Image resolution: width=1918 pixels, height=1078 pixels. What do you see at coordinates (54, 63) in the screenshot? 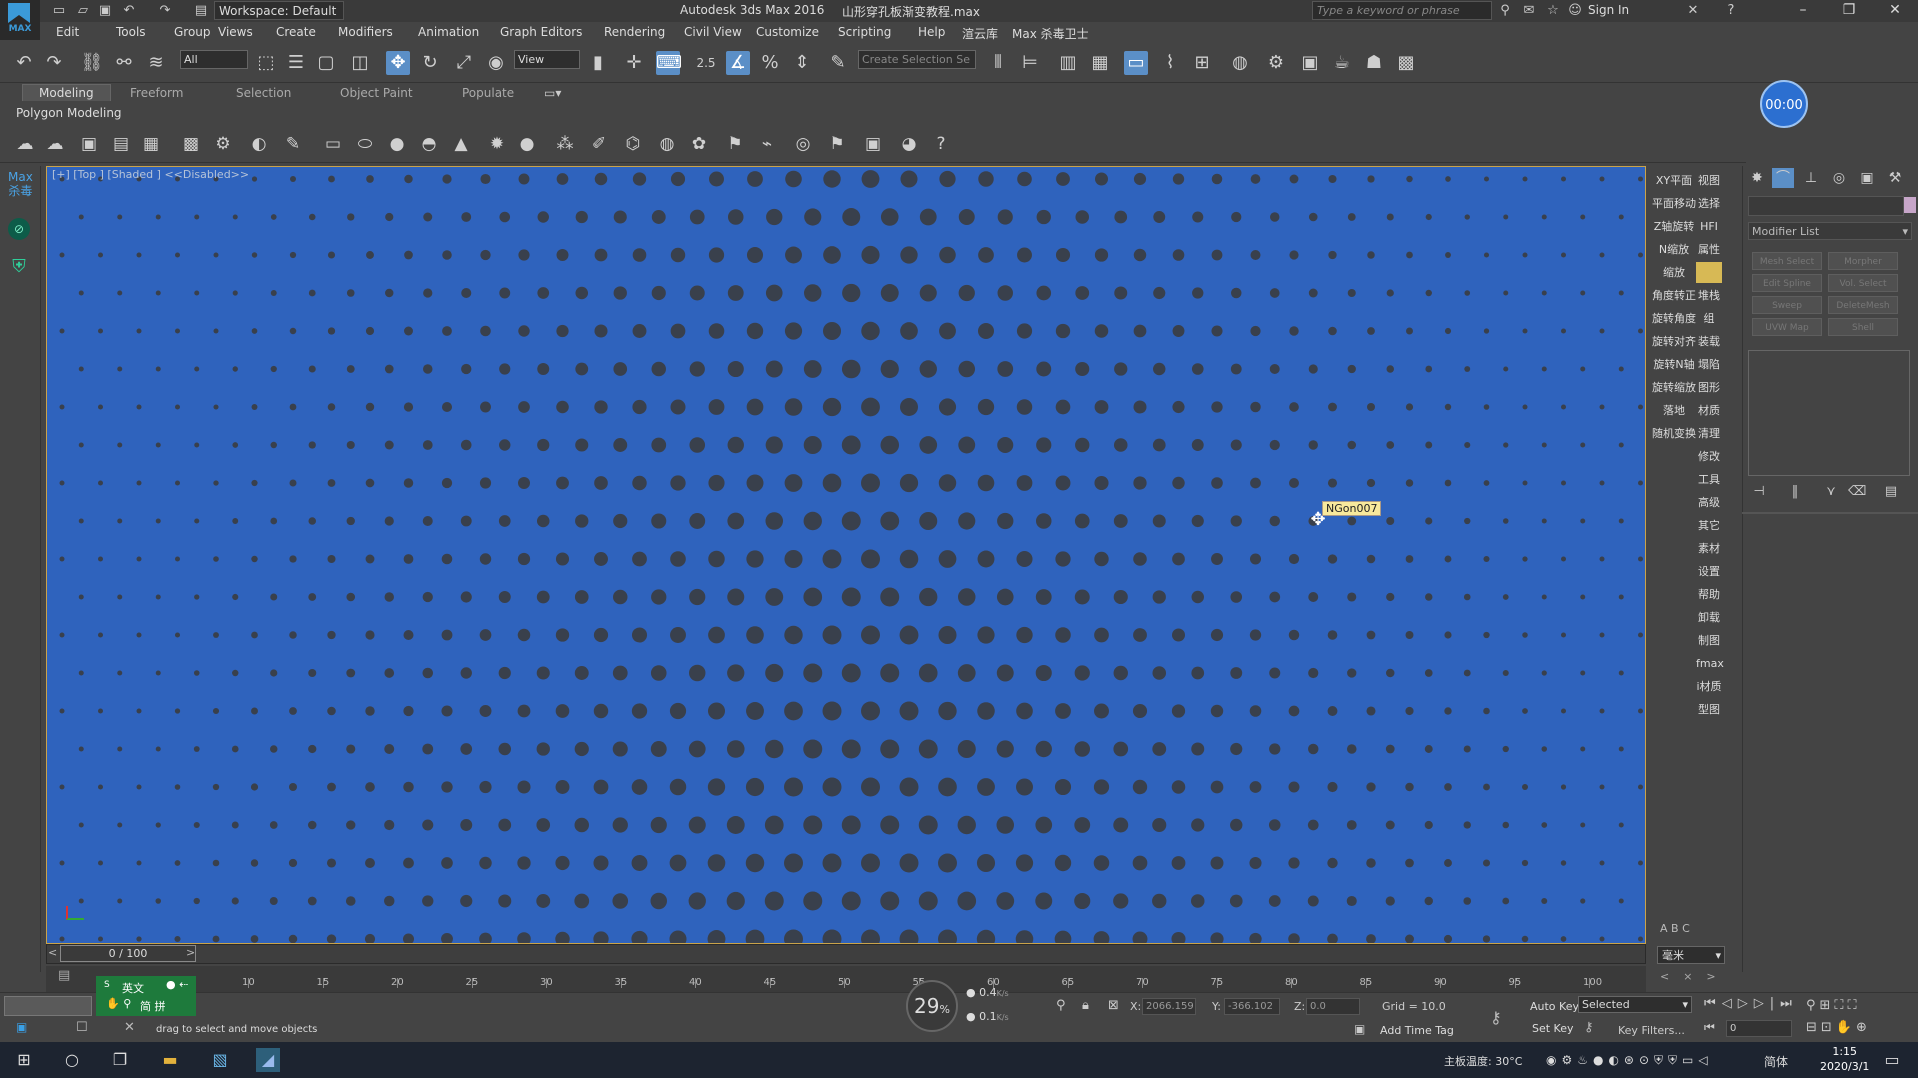
I see `redo-icon: ↷` at bounding box center [54, 63].